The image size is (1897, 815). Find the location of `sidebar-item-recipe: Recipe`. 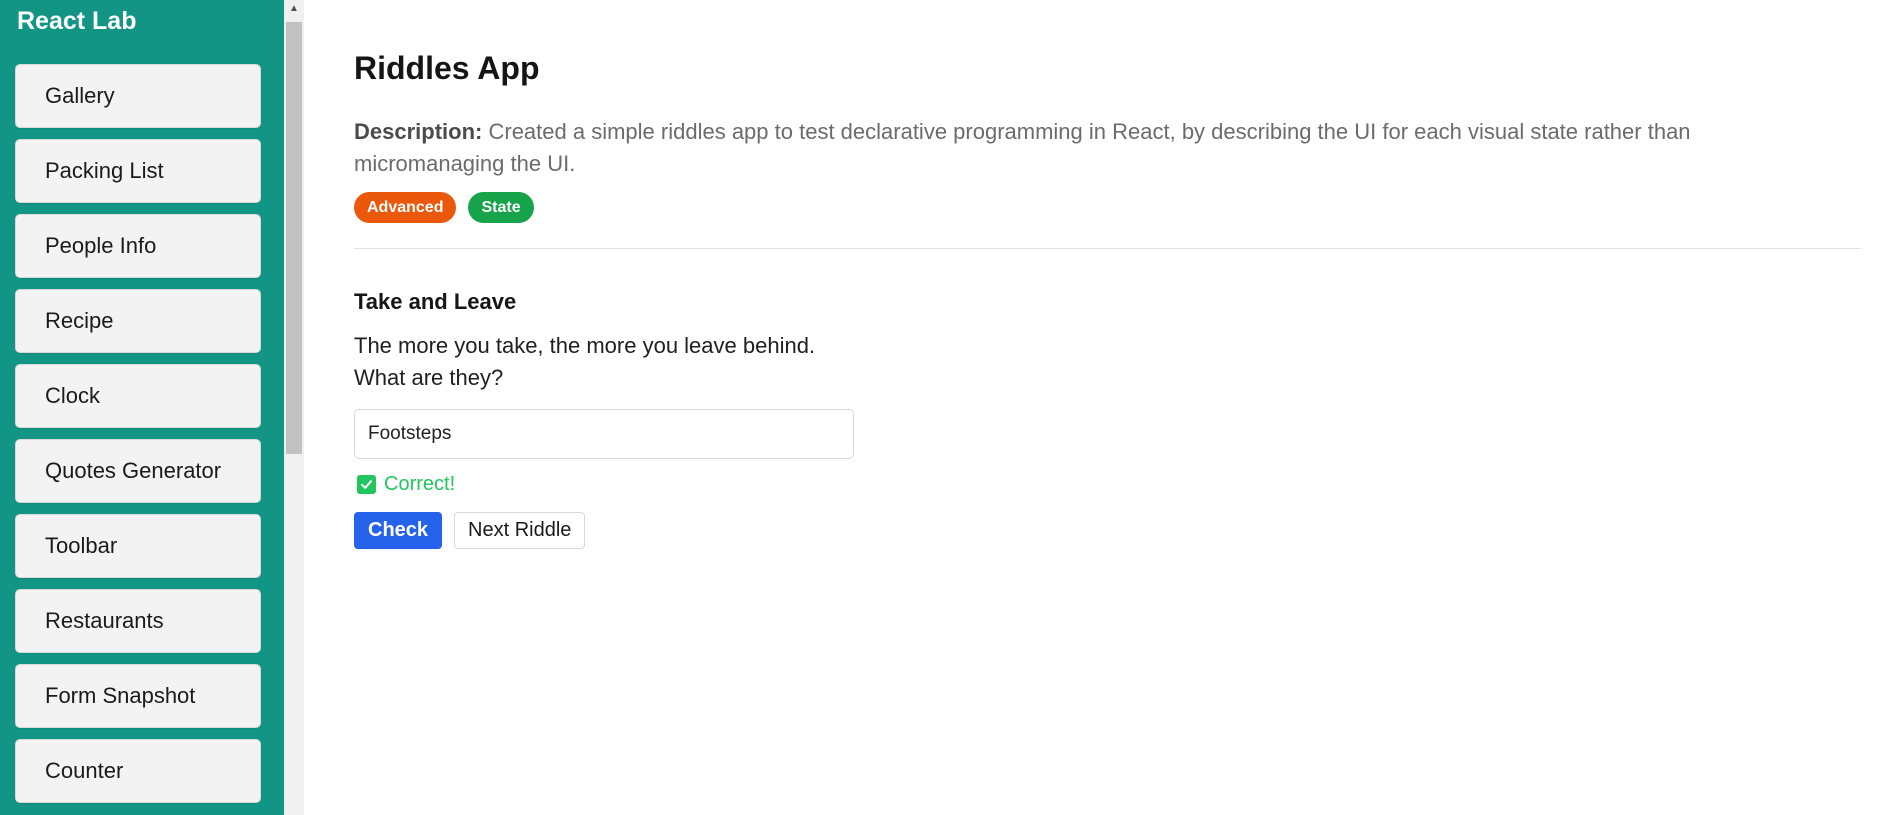

sidebar-item-recipe: Recipe is located at coordinates (138, 321).